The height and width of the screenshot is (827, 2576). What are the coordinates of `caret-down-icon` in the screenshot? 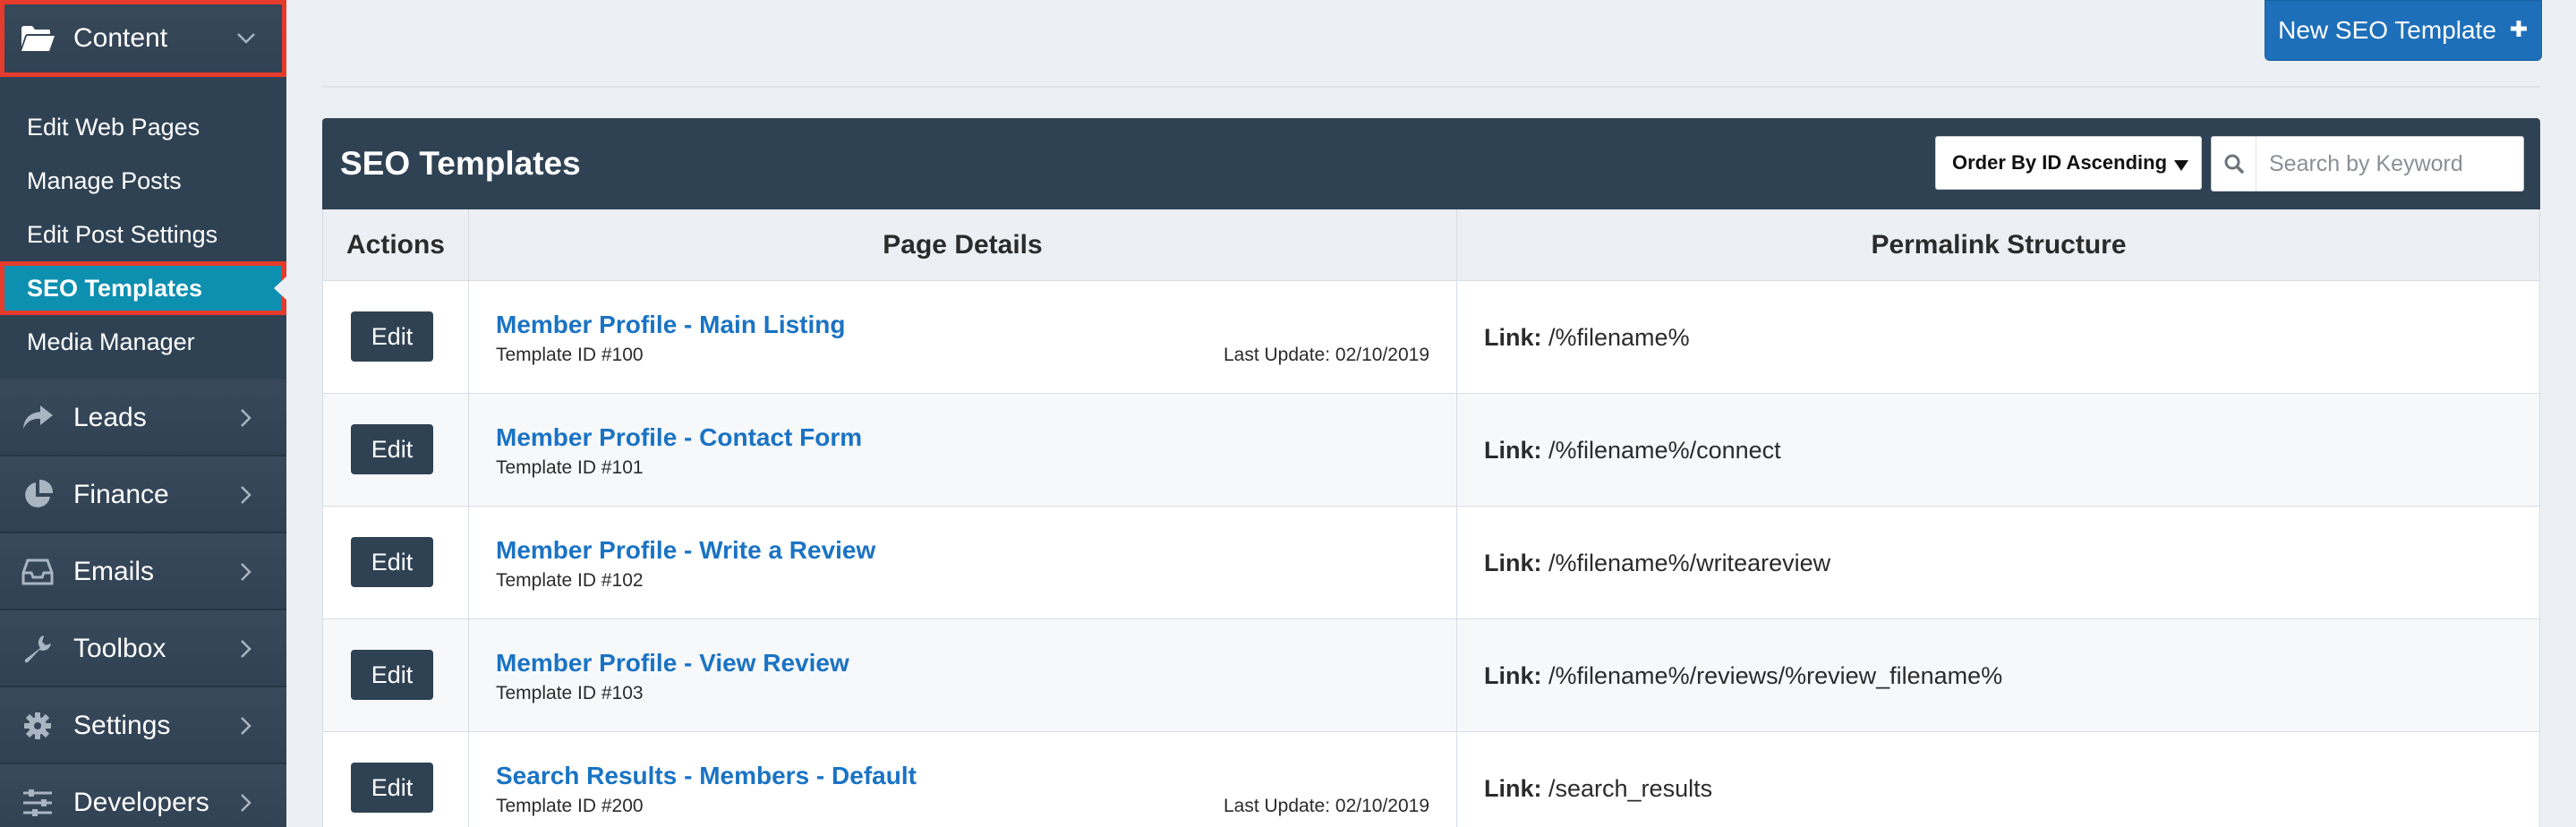 It's located at (2181, 165).